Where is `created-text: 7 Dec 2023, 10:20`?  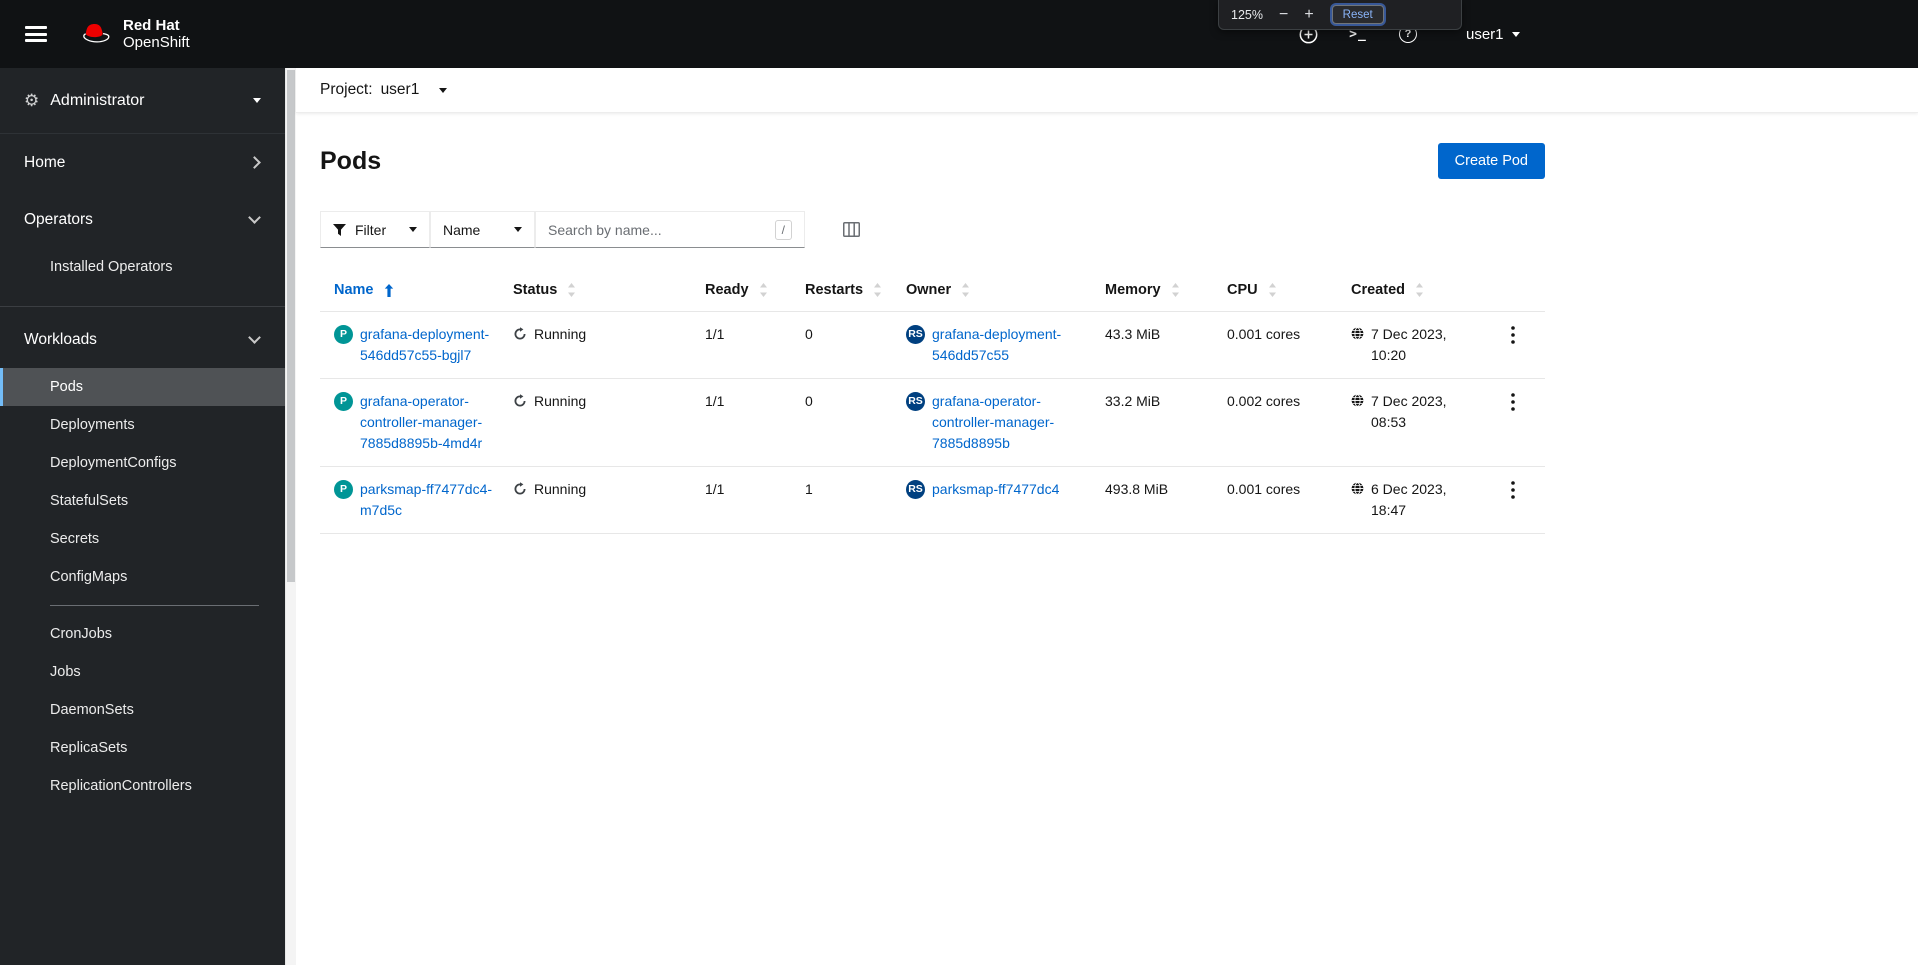 created-text: 7 Dec 2023, 10:20 is located at coordinates (1409, 344).